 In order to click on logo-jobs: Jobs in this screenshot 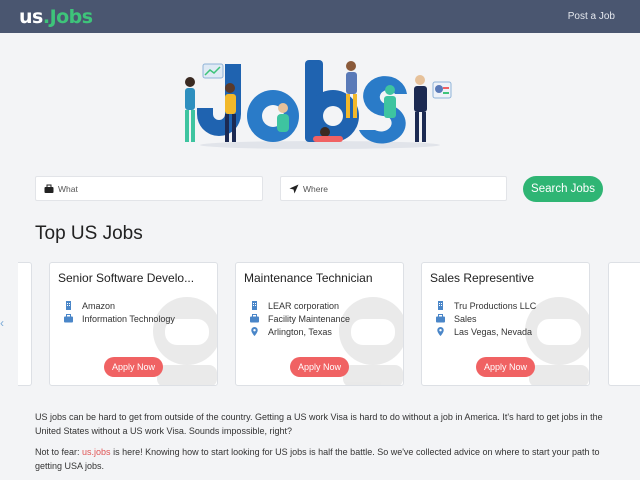, I will do `click(71, 17)`.